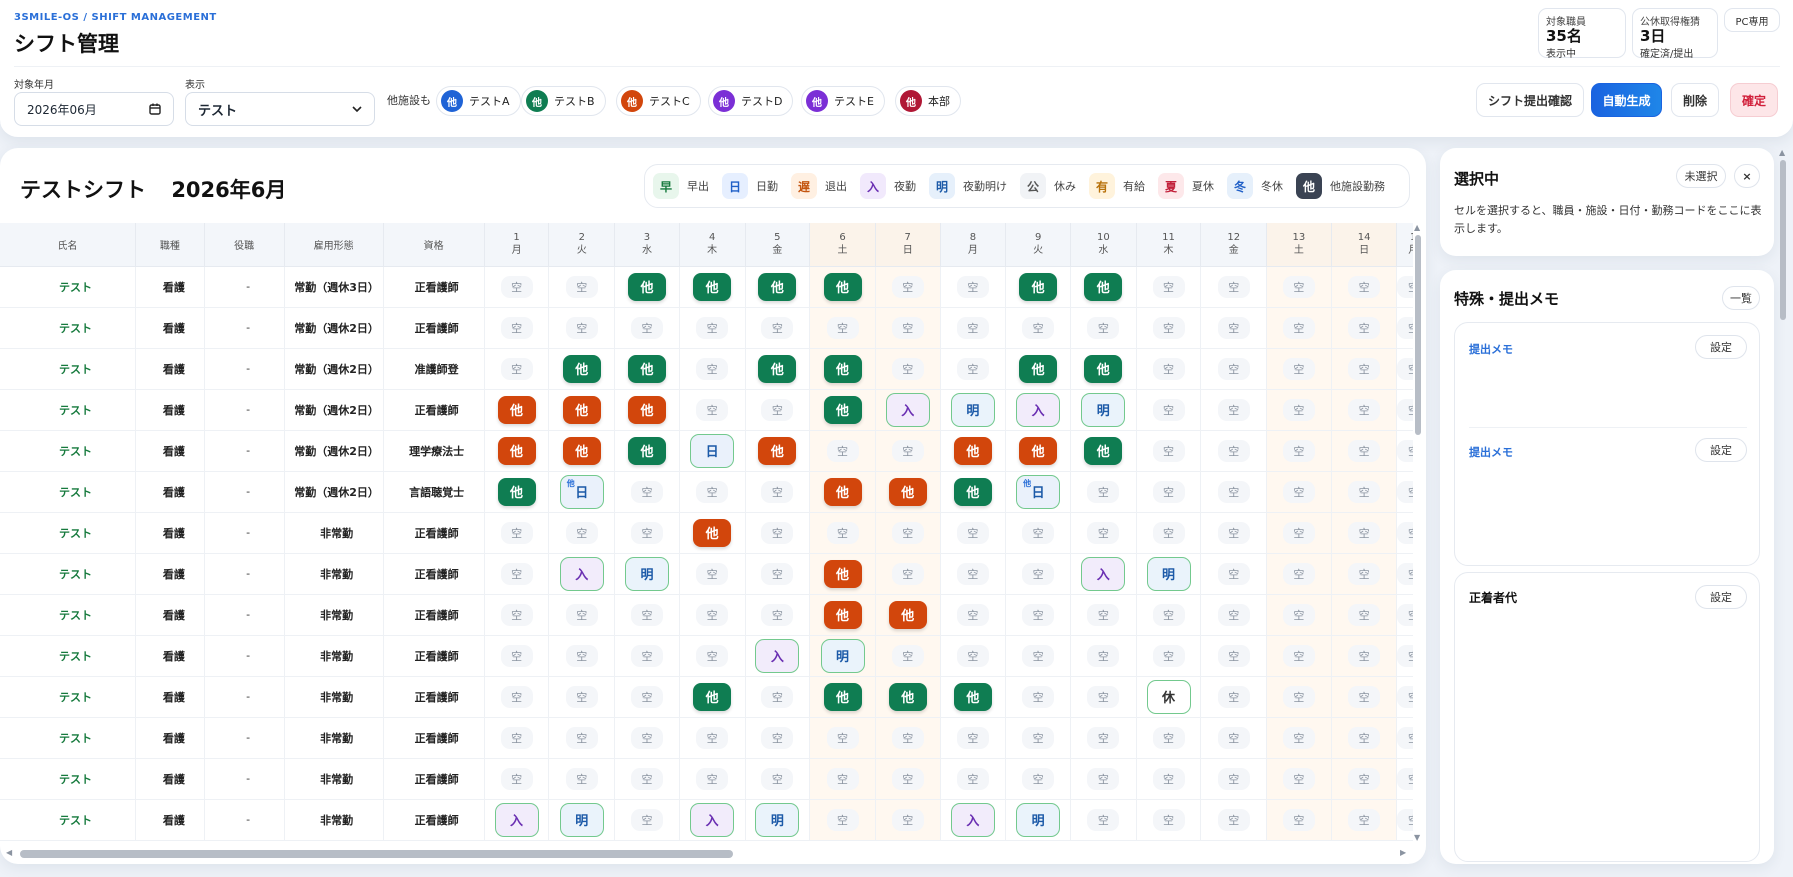  What do you see at coordinates (928, 101) in the screenshot?
I see `facility-chip-honbu: 他 本部` at bounding box center [928, 101].